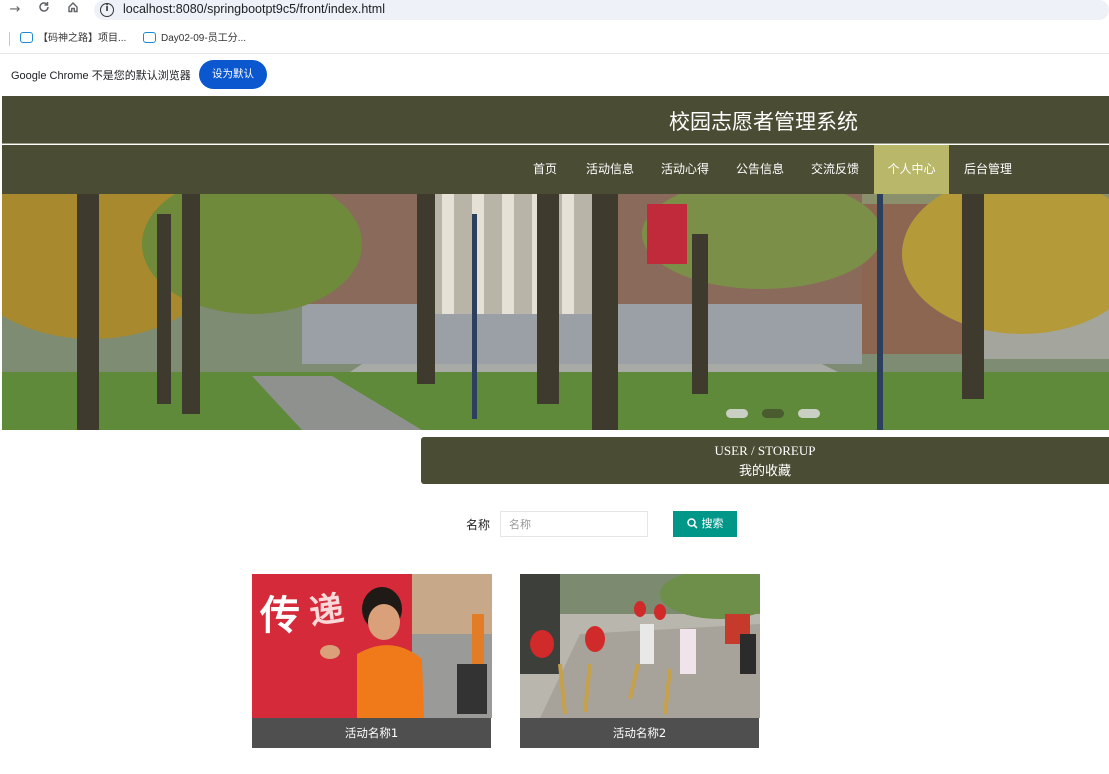 The height and width of the screenshot is (774, 1109). I want to click on main-nav: 首页 活动信息 活动心得 公告信息 交流反馈 个人中心 后台管理, so click(555, 169).